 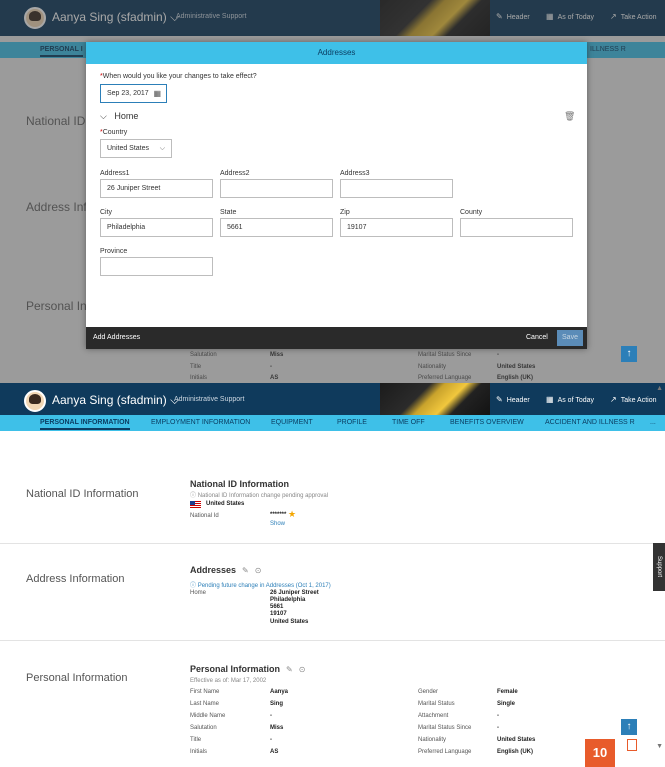 What do you see at coordinates (355, 173) in the screenshot?
I see `address3-label: Address3` at bounding box center [355, 173].